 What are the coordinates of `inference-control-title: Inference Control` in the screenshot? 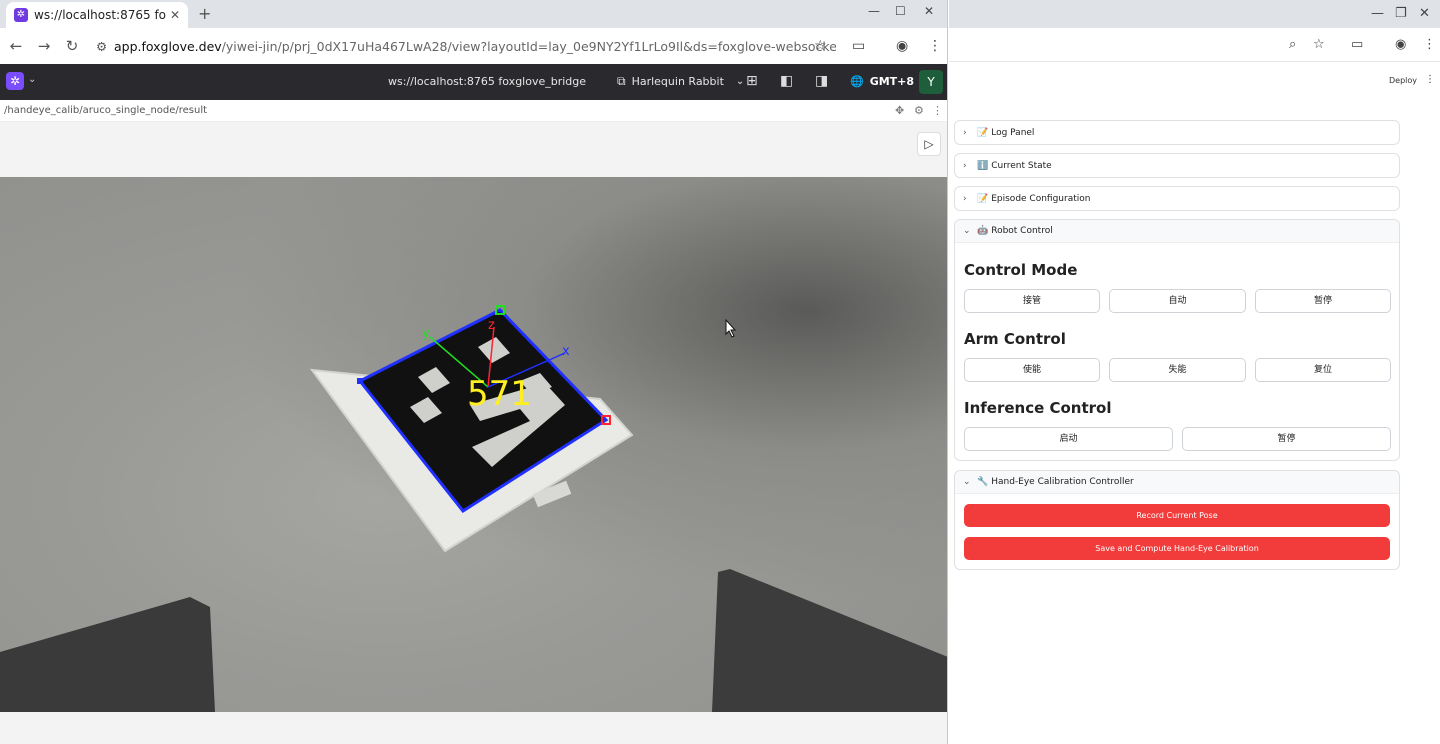 It's located at (1038, 408).